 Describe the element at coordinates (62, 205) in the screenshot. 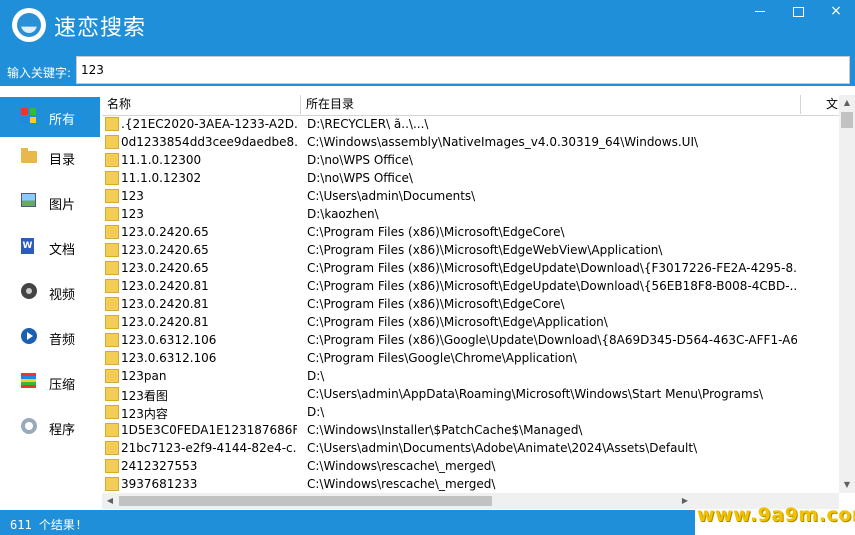

I see `sidebar-item-label: 图片` at that location.